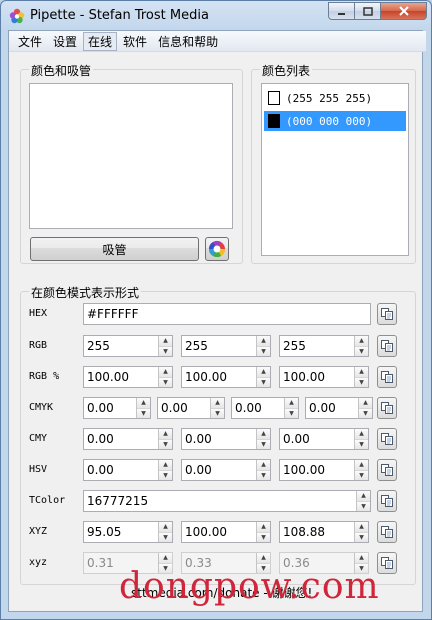 This screenshot has height=620, width=432. I want to click on copy-button-cmyk, so click(387, 408).